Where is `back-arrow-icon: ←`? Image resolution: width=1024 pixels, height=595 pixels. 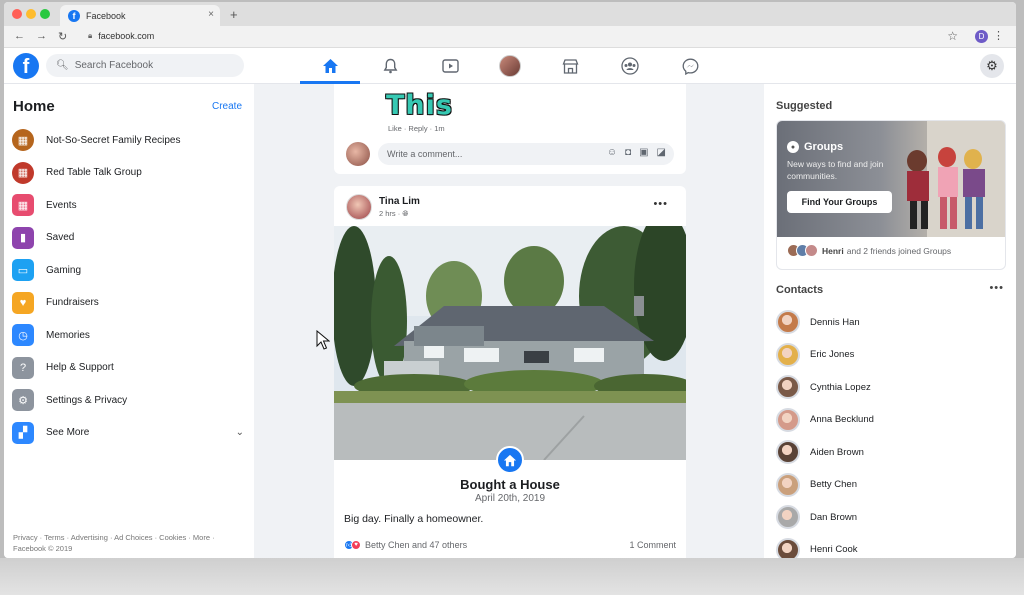
back-arrow-icon: ← is located at coordinates (19, 36).